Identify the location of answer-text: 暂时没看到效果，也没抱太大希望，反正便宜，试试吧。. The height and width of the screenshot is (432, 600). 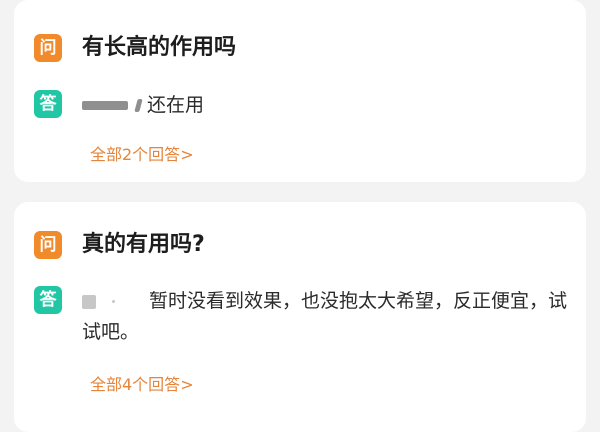
(325, 316).